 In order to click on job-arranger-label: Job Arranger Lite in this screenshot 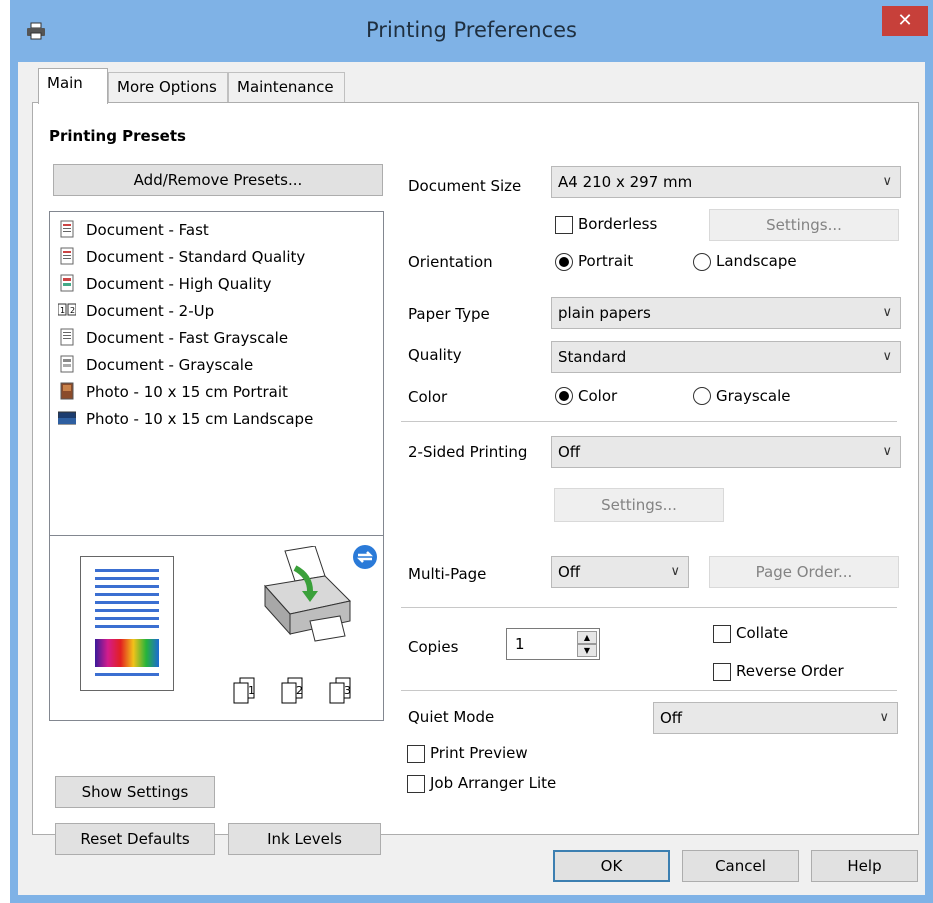, I will do `click(493, 783)`.